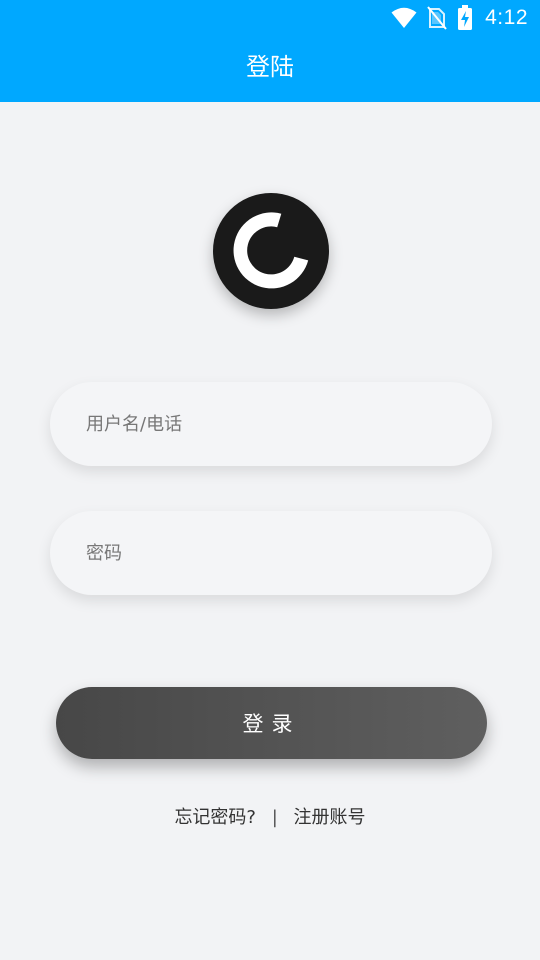 The height and width of the screenshot is (960, 540). What do you see at coordinates (330, 818) in the screenshot?
I see `register-link: 注册账号` at bounding box center [330, 818].